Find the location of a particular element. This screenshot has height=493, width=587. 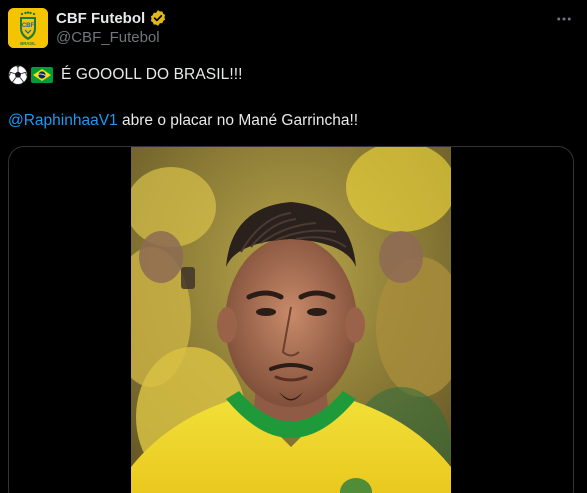

svg-text: CBF is located at coordinates (28, 26).